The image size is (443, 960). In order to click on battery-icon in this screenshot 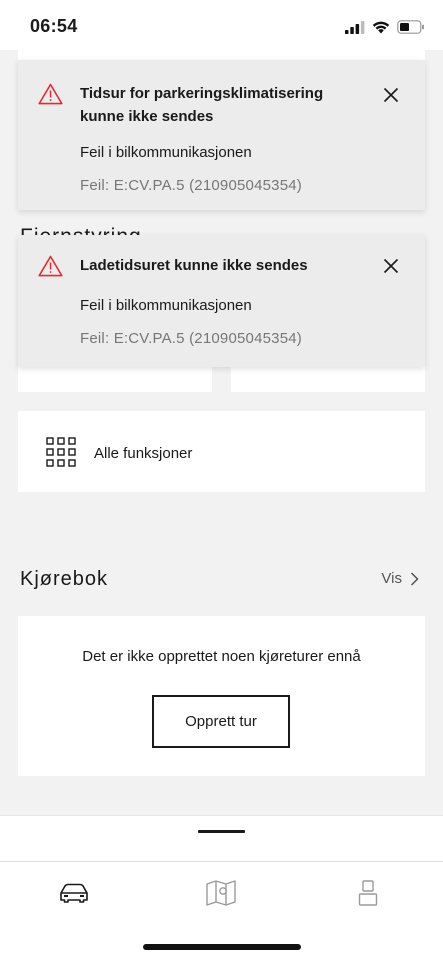, I will do `click(410, 27)`.